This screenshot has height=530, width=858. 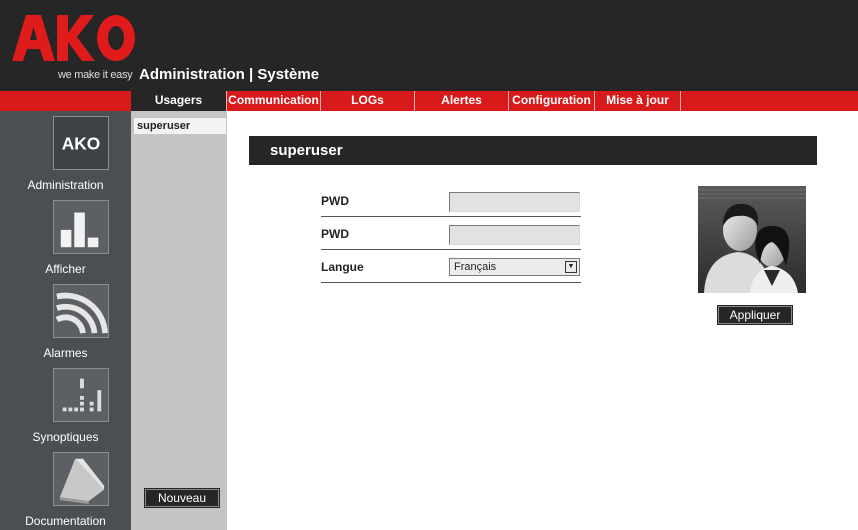 What do you see at coordinates (65, 353) in the screenshot?
I see `nav-label: Alarmes` at bounding box center [65, 353].